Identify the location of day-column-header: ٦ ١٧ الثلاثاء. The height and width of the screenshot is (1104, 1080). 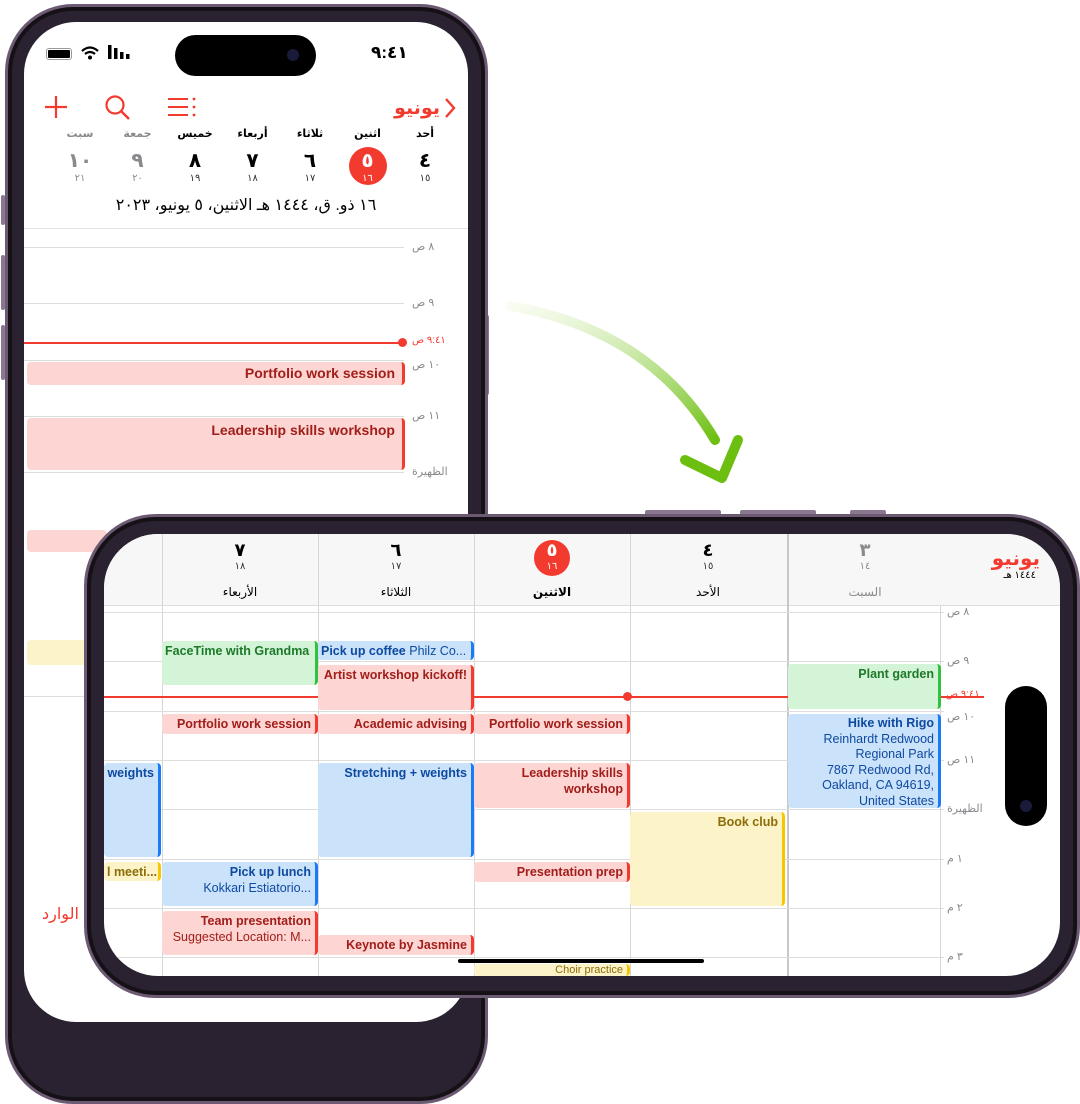
(396, 570).